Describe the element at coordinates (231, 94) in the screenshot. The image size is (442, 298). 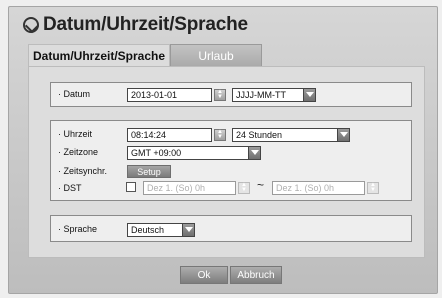
I see `date-group` at that location.